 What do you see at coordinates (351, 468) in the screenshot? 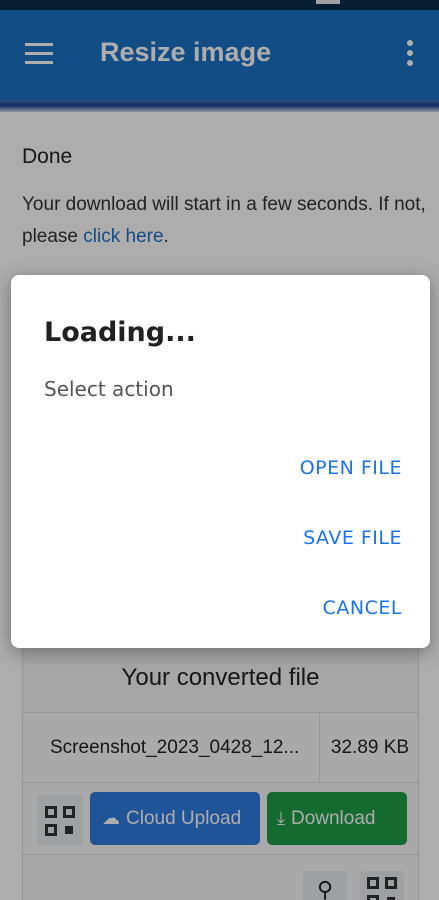
I see `open-file-button: OPEN FILE` at bounding box center [351, 468].